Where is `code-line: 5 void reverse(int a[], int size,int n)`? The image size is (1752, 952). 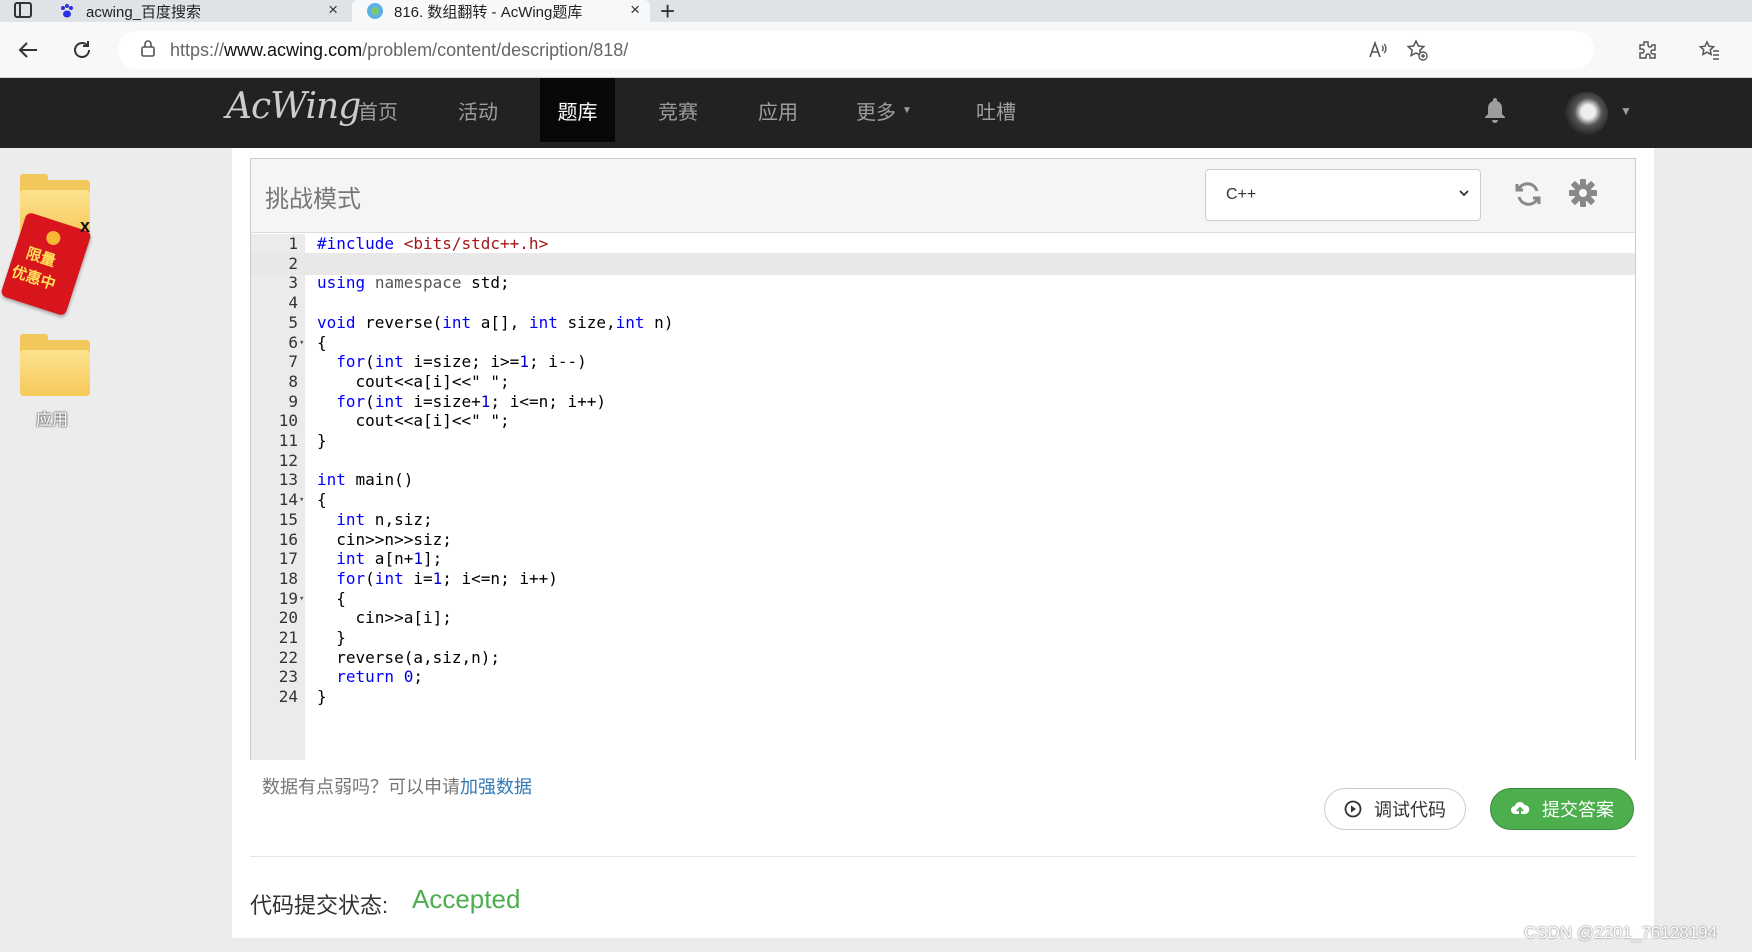
code-line: 5 void reverse(int a[], int size,int n) is located at coordinates (943, 323).